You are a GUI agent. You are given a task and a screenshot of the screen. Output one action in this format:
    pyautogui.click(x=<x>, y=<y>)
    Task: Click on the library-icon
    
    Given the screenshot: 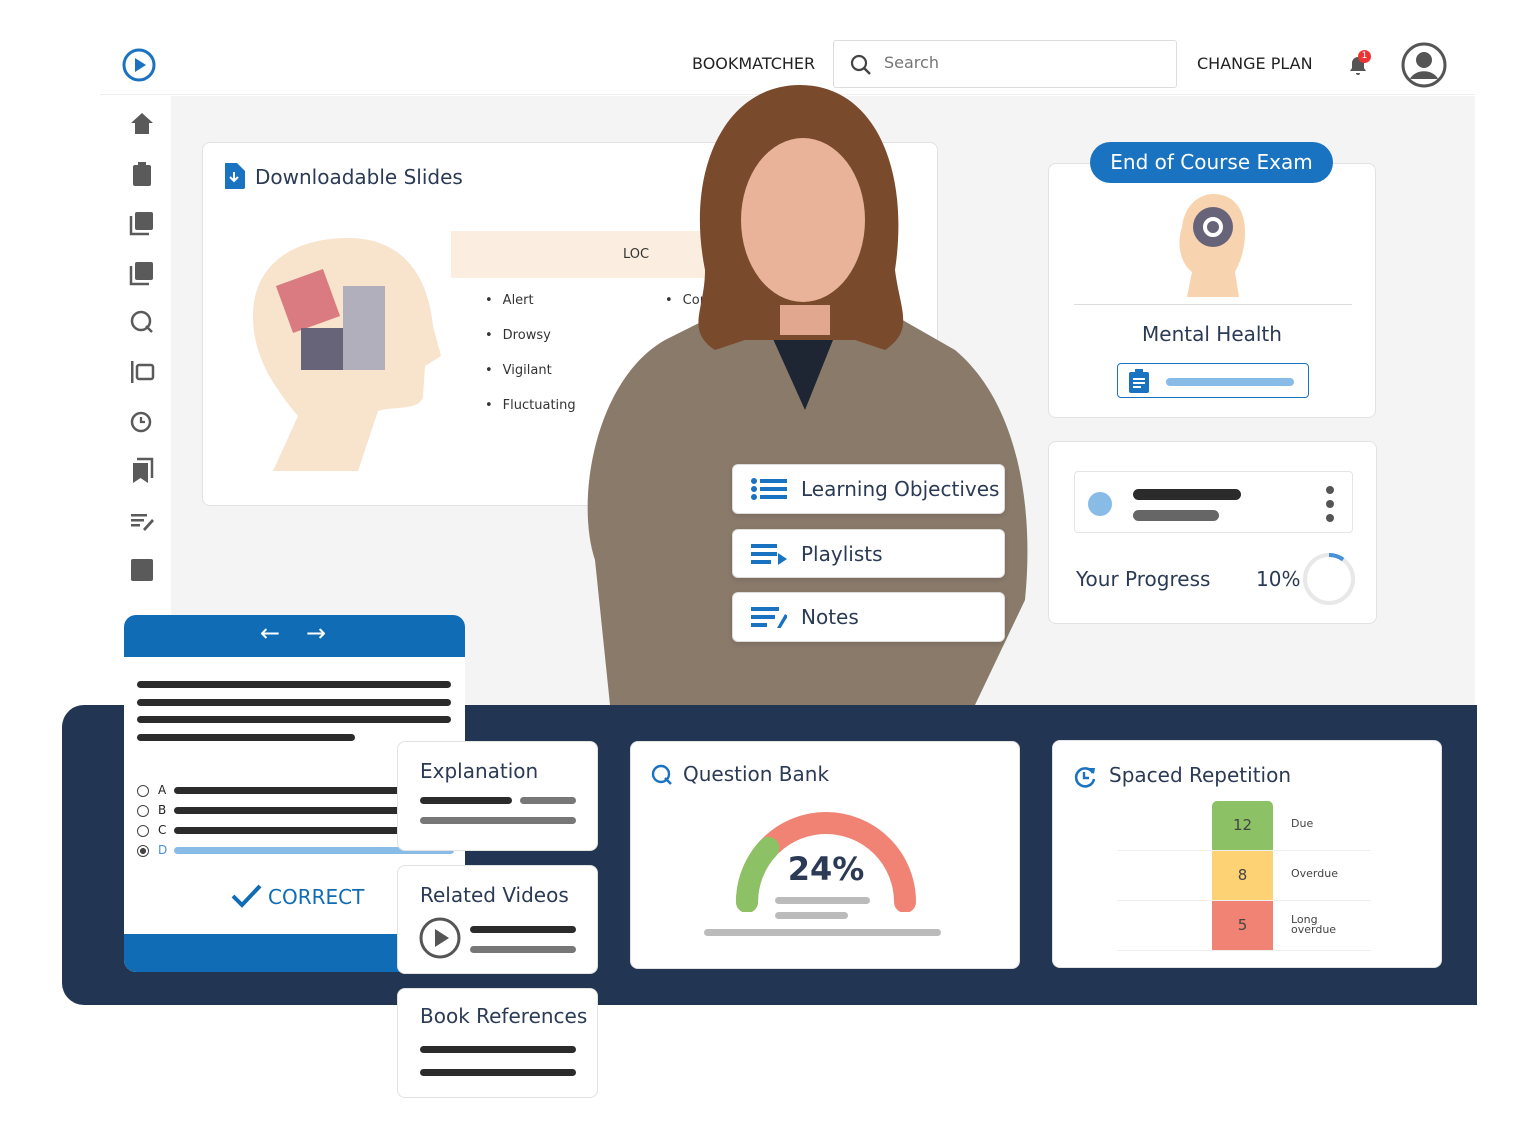 What is the action you would take?
    pyautogui.click(x=142, y=273)
    